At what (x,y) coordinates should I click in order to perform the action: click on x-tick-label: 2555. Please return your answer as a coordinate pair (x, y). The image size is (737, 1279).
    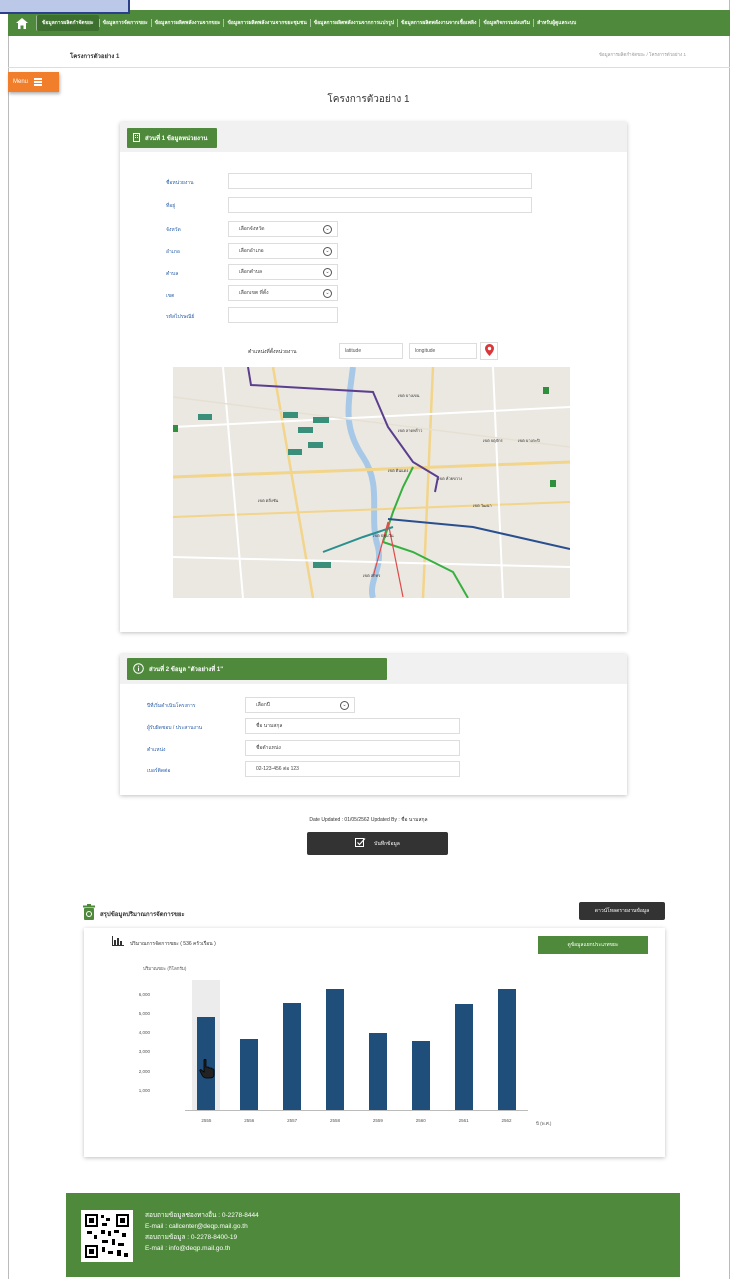
    Looking at the image, I should click on (206, 1120).